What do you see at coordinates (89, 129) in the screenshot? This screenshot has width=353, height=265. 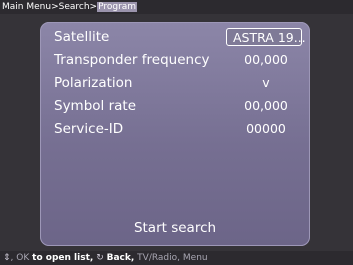 I see `service-id-label: Service-ID` at bounding box center [89, 129].